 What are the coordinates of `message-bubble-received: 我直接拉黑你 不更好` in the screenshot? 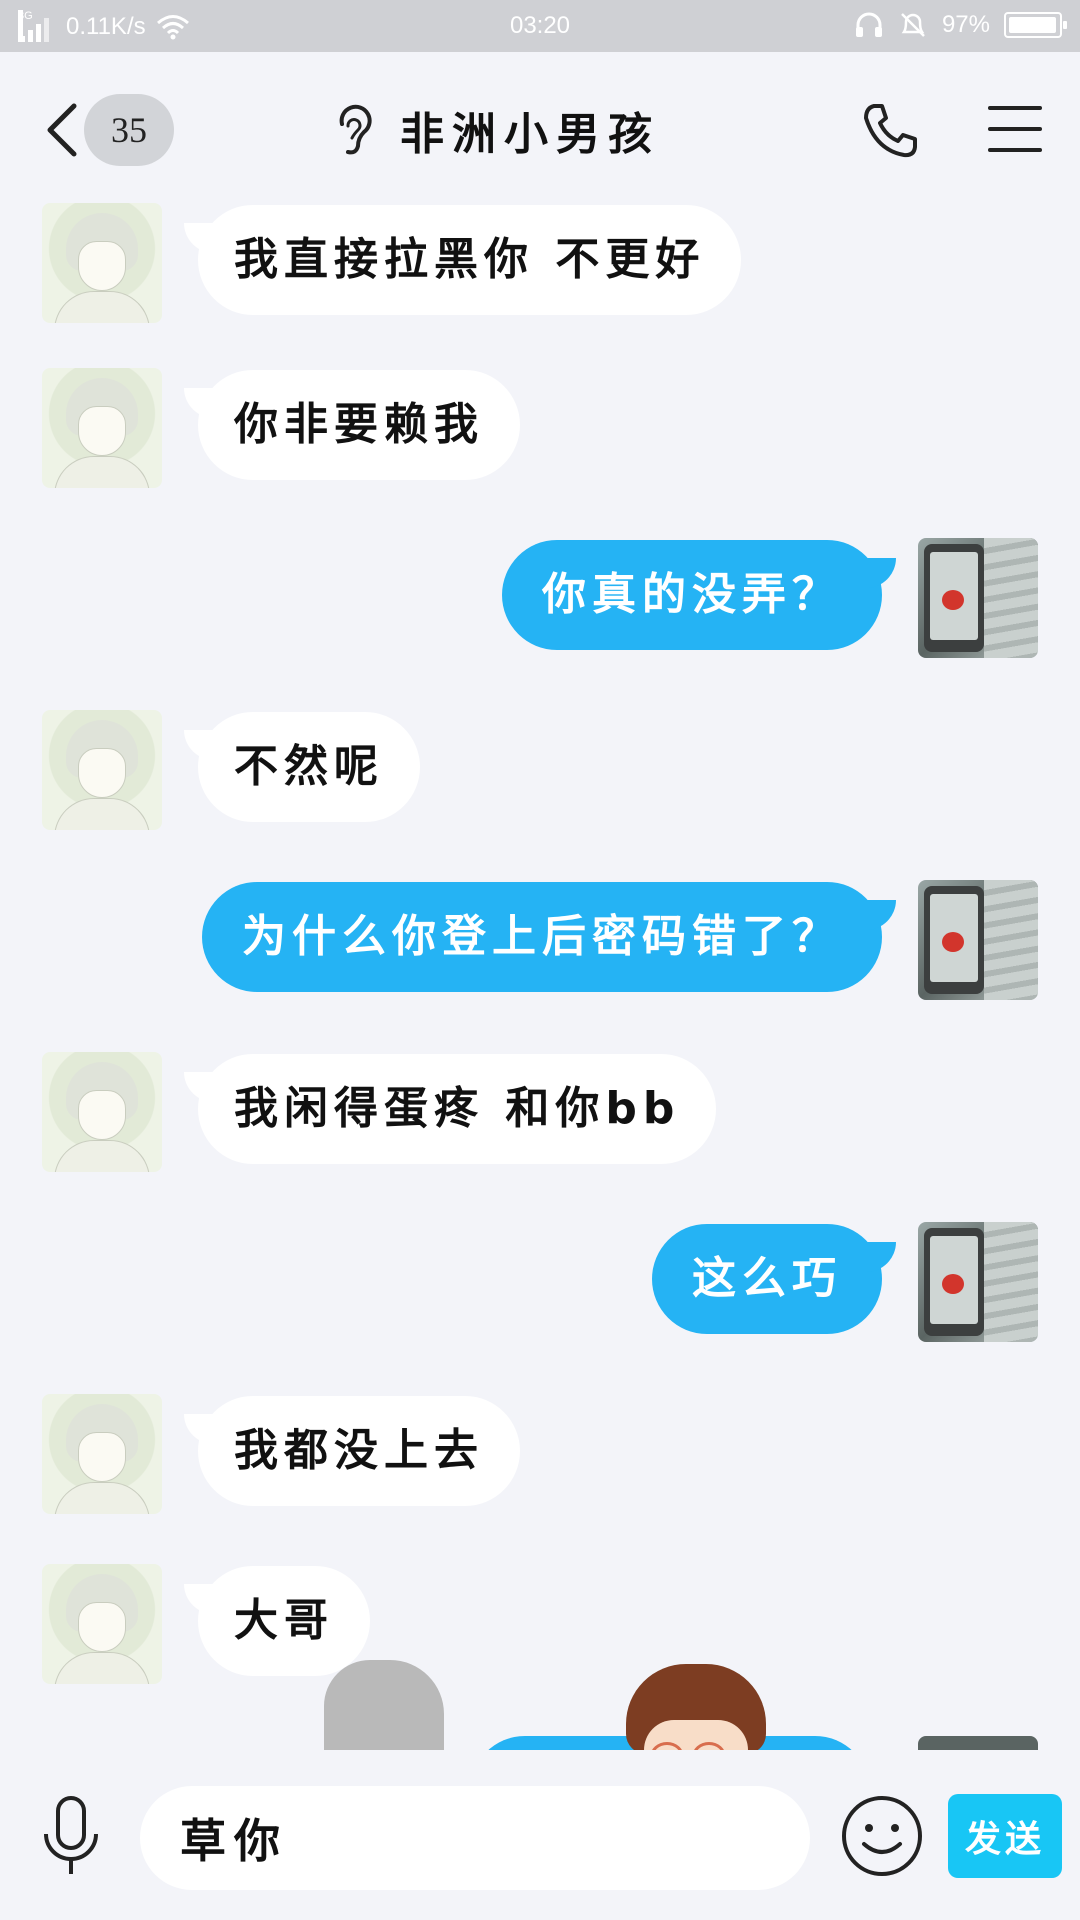 It's located at (470, 260).